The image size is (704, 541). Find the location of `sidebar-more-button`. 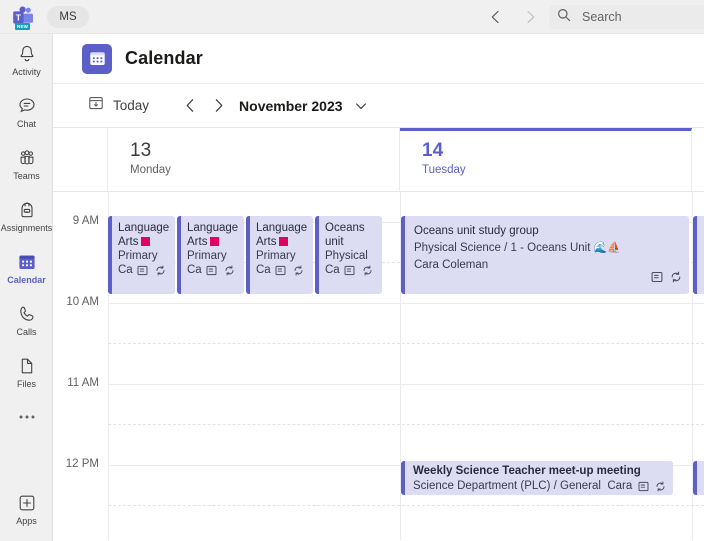

sidebar-more-button is located at coordinates (26, 417).